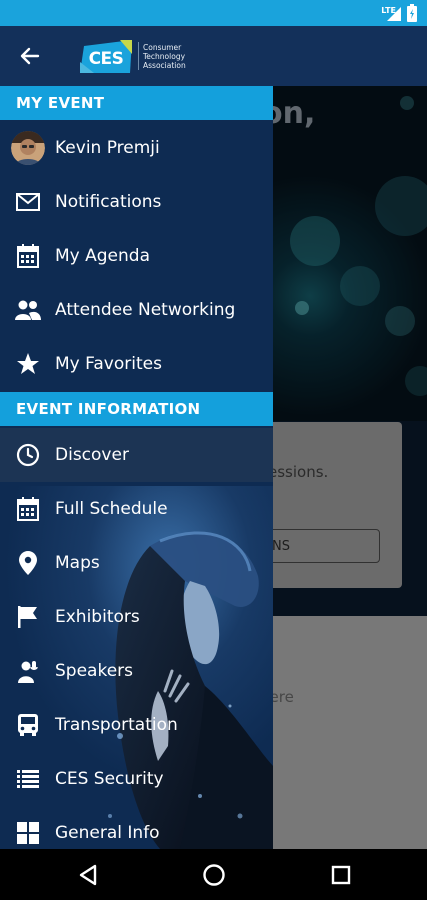  I want to click on home-circle-icon, so click(214, 875).